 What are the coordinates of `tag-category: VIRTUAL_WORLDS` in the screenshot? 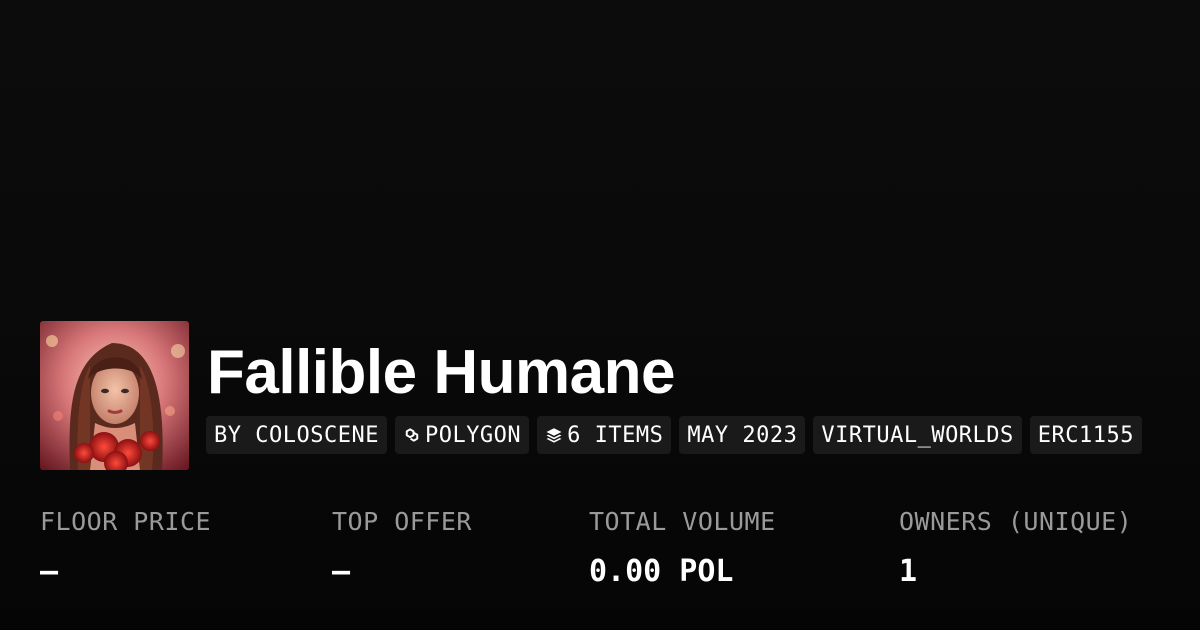 It's located at (917, 435).